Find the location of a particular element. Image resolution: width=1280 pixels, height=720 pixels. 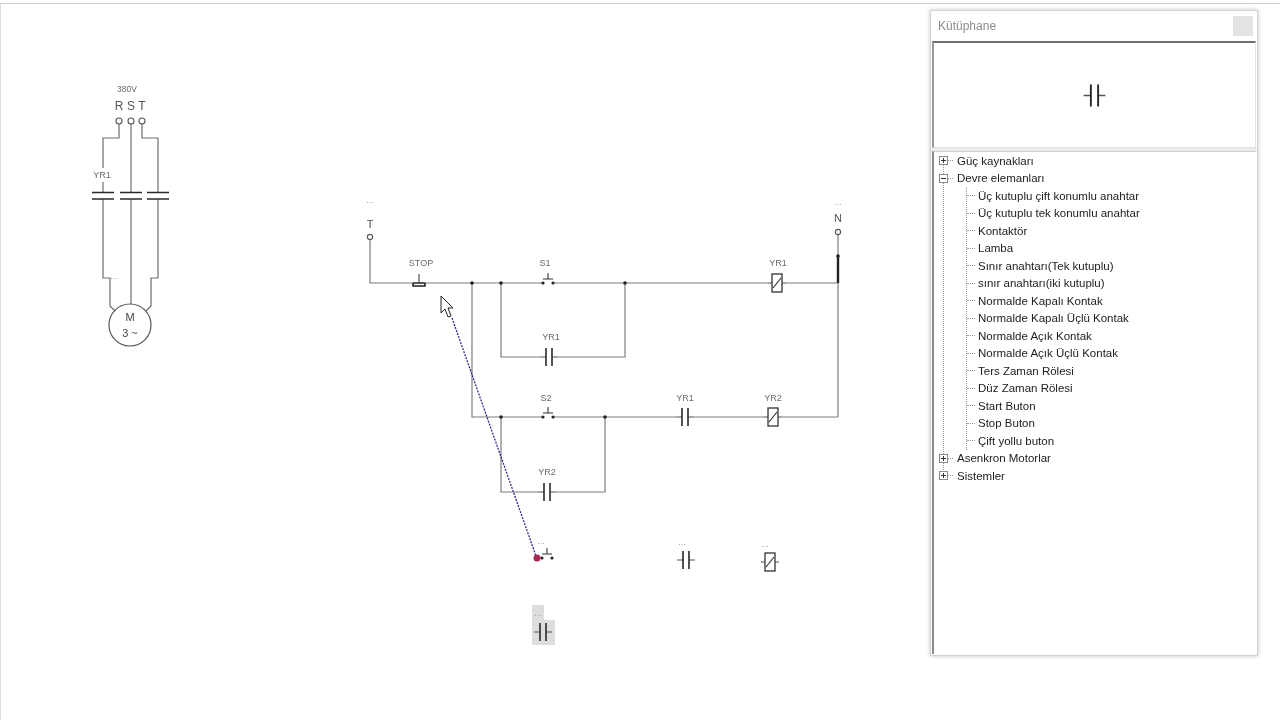

phase-label: R is located at coordinates (119, 106).